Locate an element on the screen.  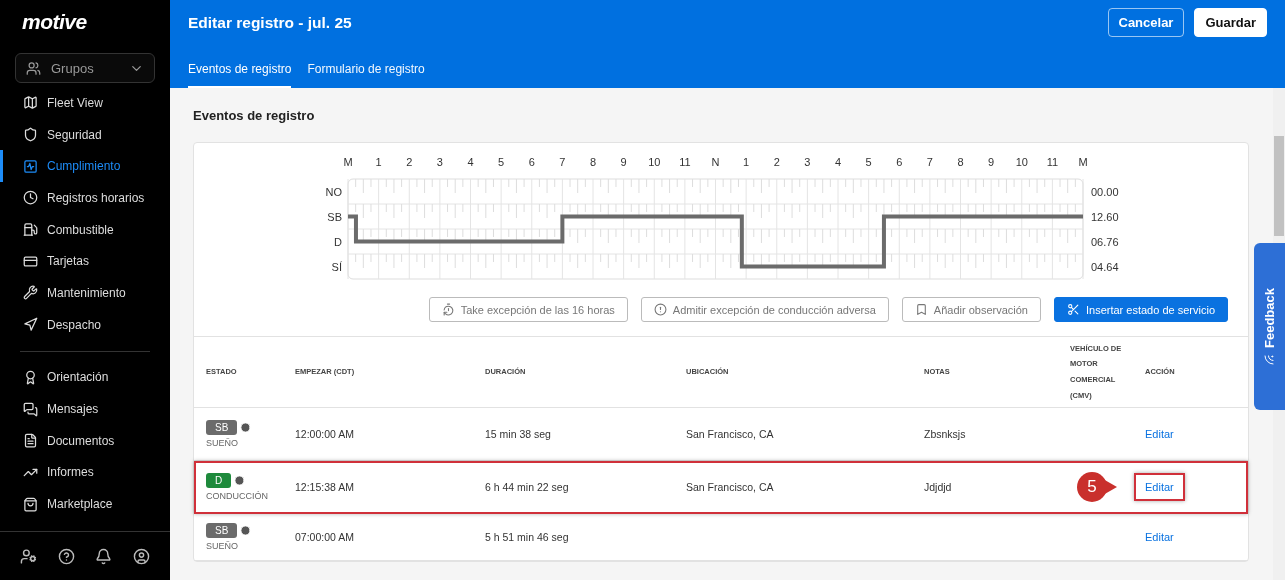
section-title: Eventos de registro is located at coordinates (254, 115).